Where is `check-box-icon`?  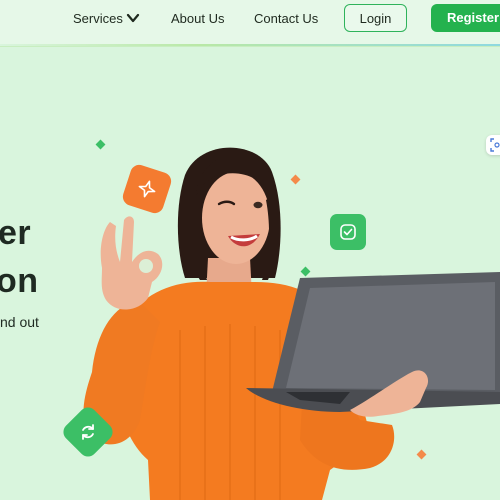
check-box-icon is located at coordinates (348, 232).